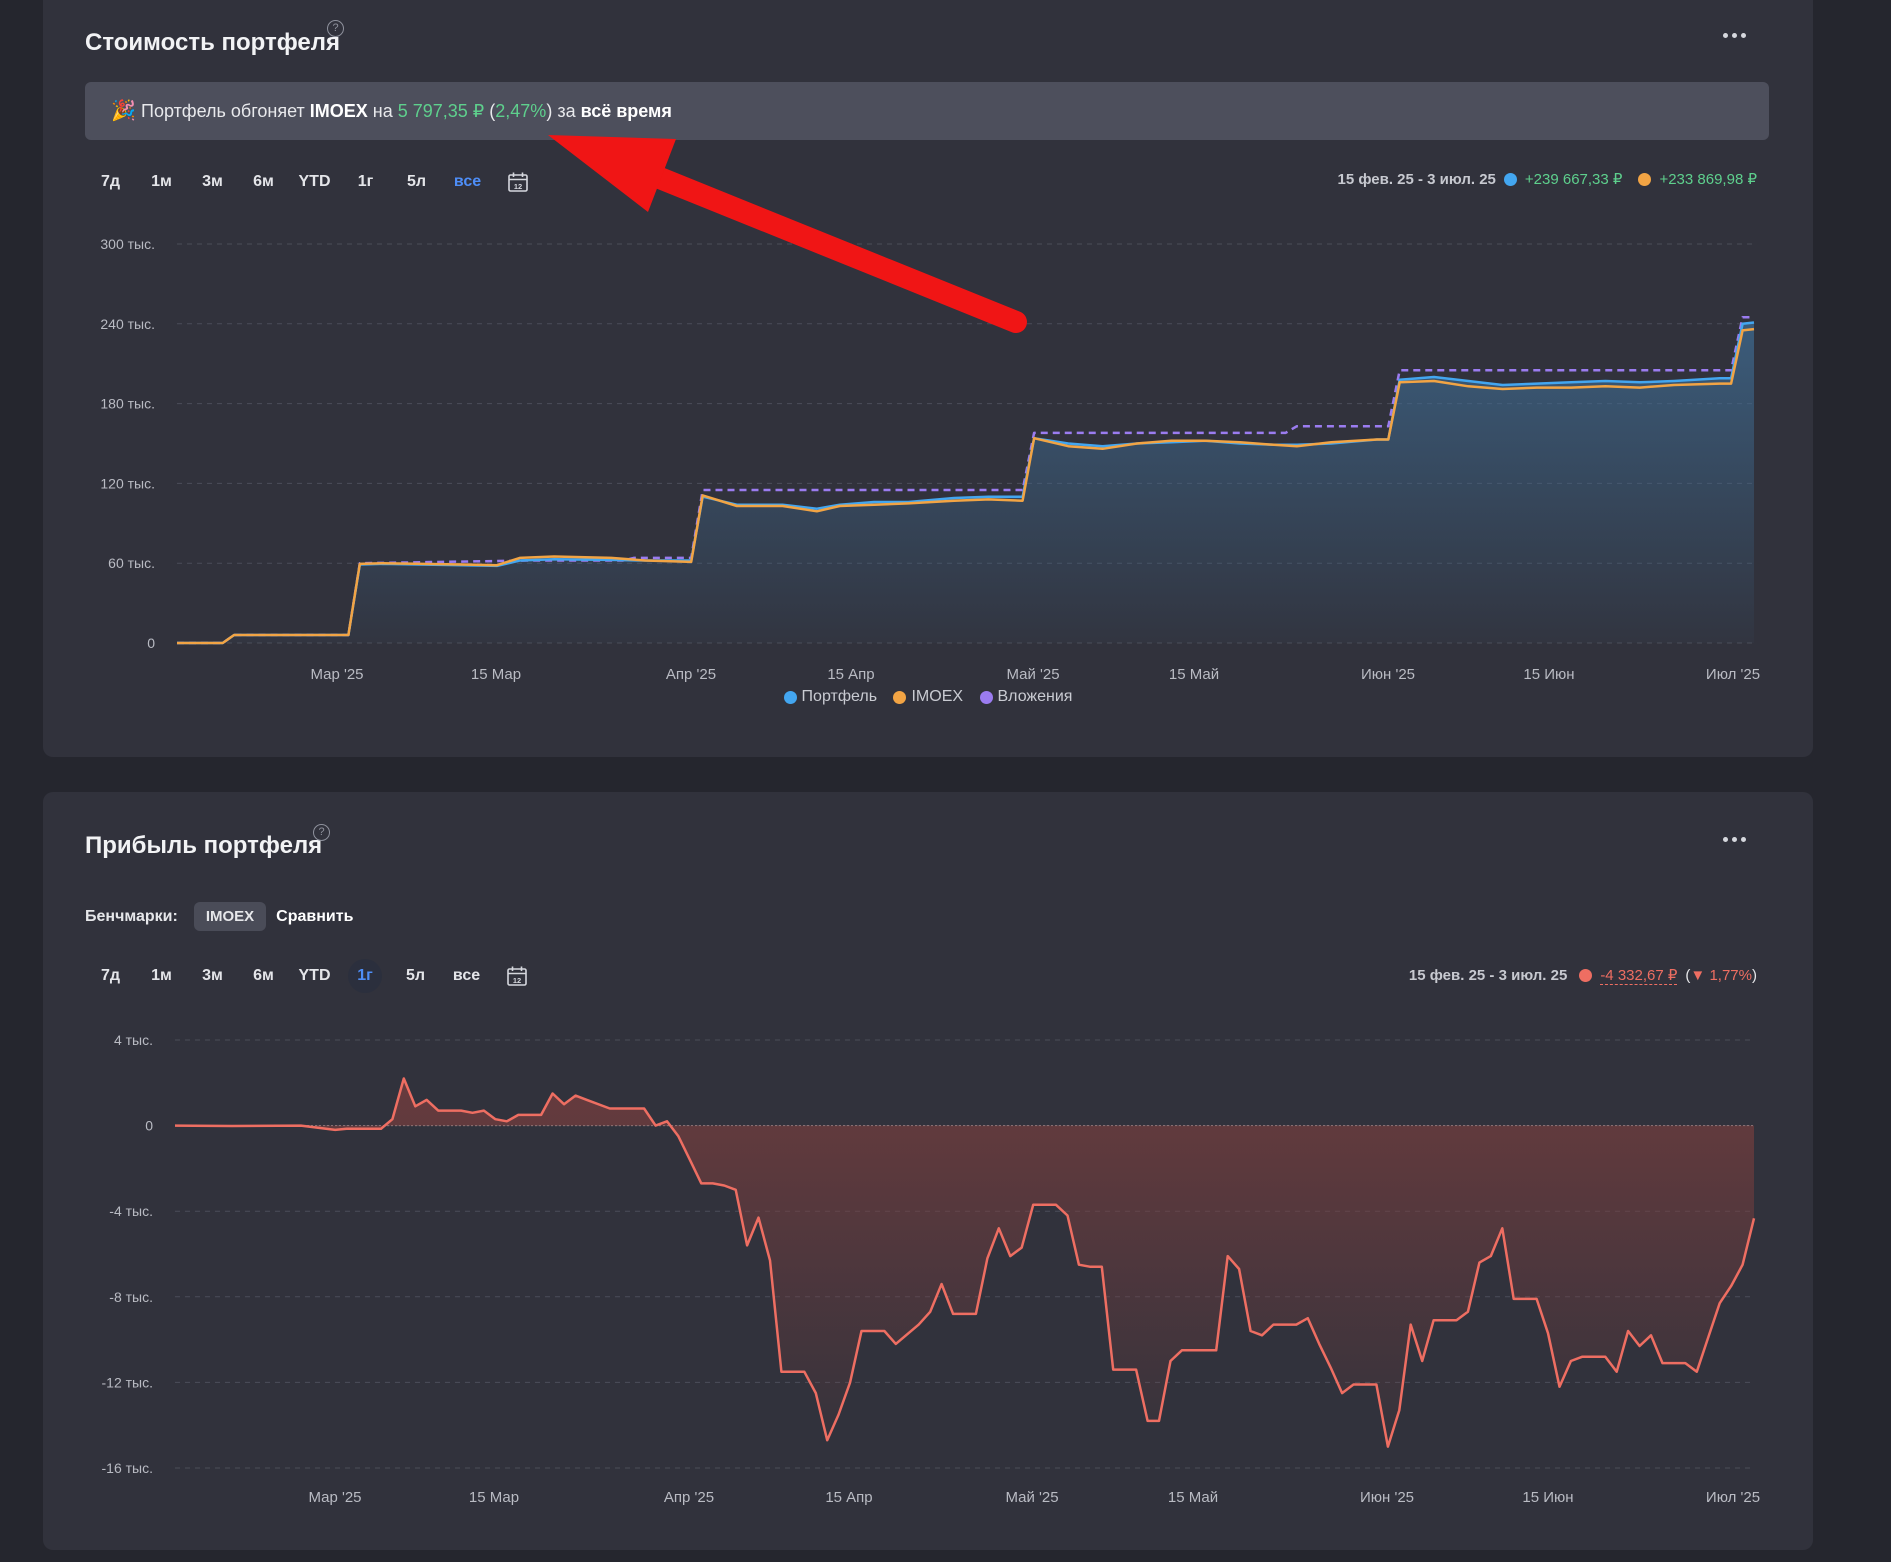 This screenshot has height=1562, width=1891. What do you see at coordinates (612, 173) in the screenshot?
I see `arrow-head-icon` at bounding box center [612, 173].